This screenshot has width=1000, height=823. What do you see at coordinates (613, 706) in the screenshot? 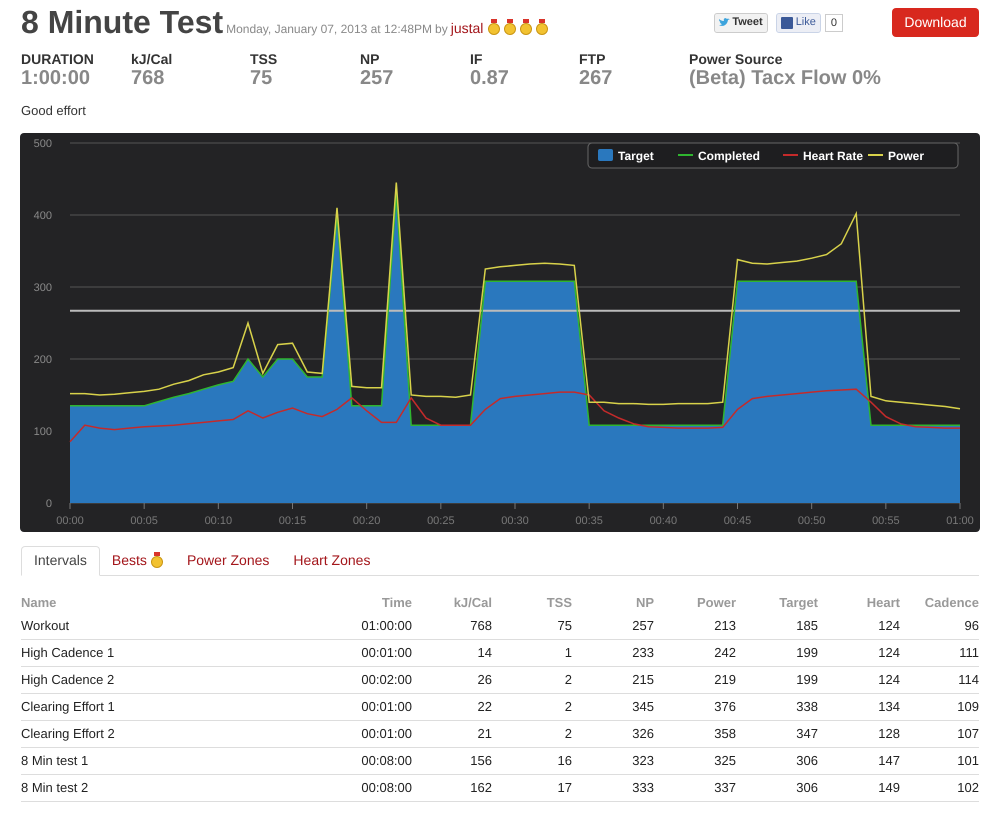
I see `table-cell: 345` at bounding box center [613, 706].